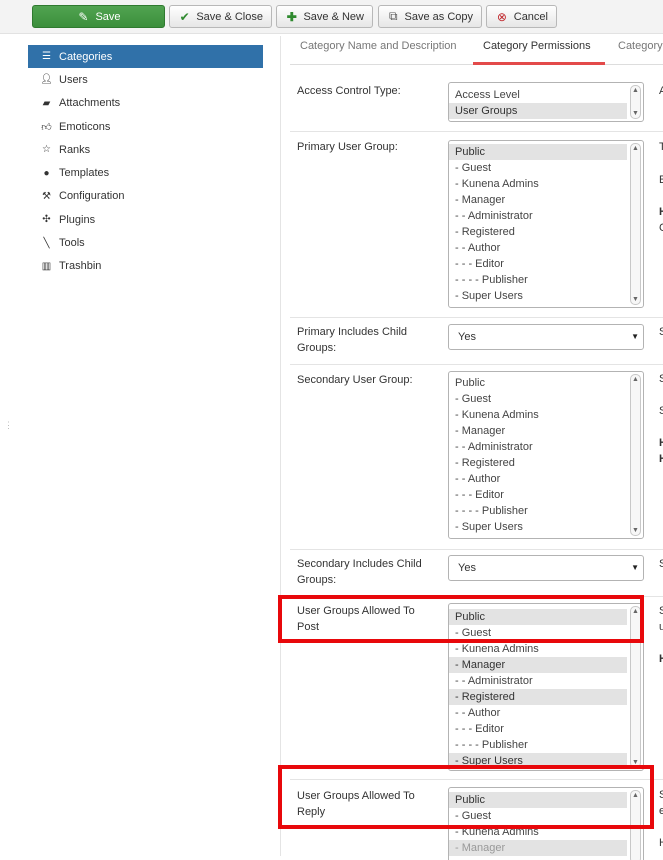  I want to click on sidebar-item-emoticons: 👍︎ Emoticons, so click(145, 126).